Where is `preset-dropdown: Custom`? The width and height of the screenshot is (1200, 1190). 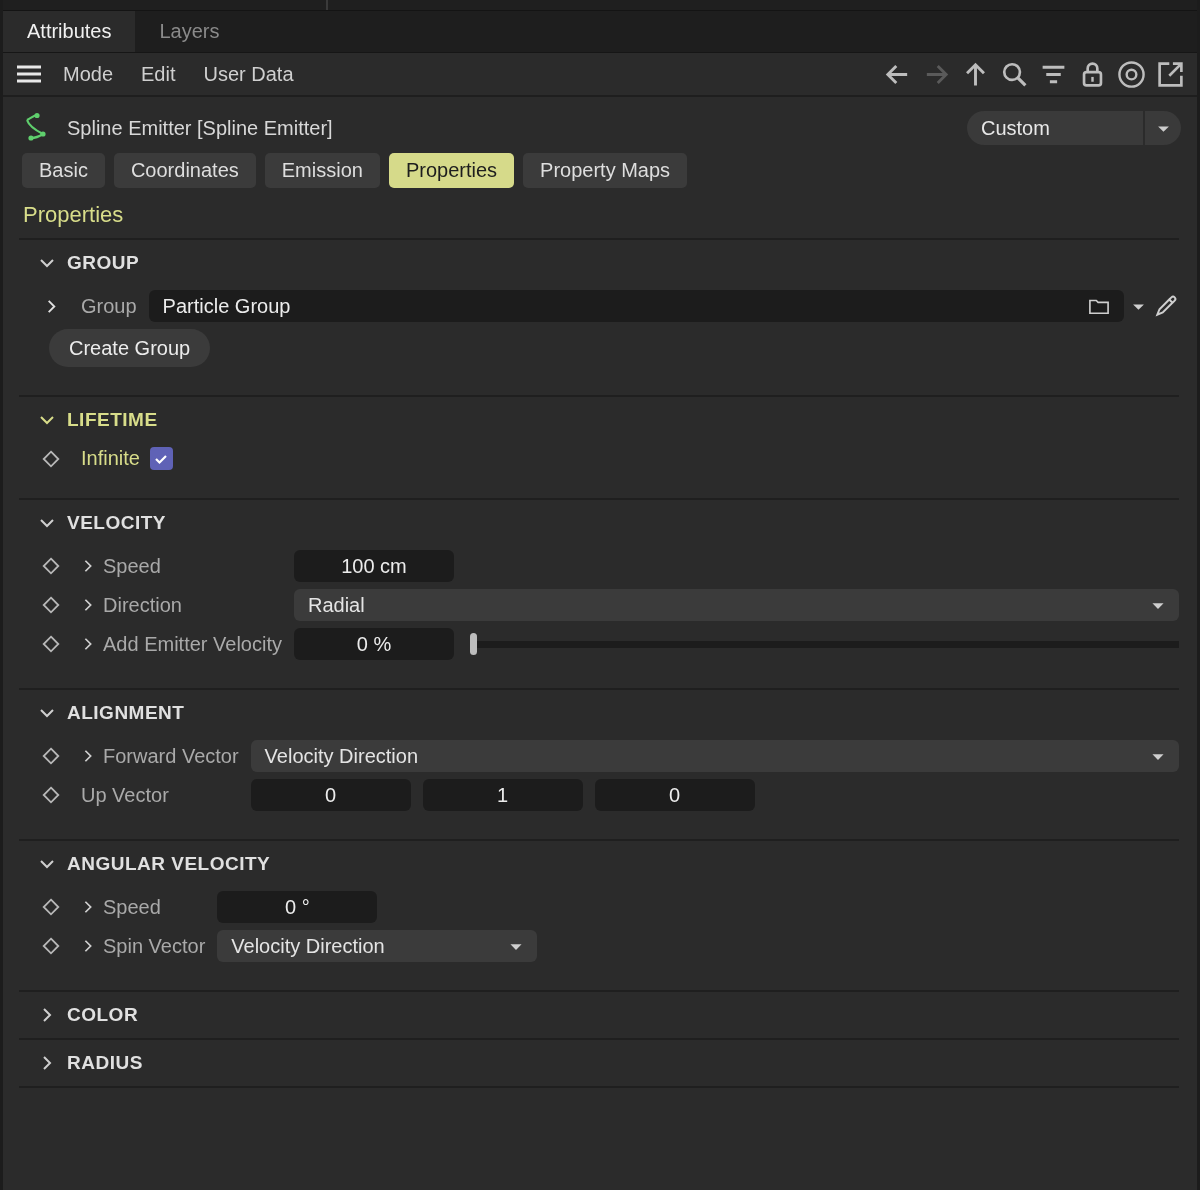
preset-dropdown: Custom is located at coordinates (1074, 128).